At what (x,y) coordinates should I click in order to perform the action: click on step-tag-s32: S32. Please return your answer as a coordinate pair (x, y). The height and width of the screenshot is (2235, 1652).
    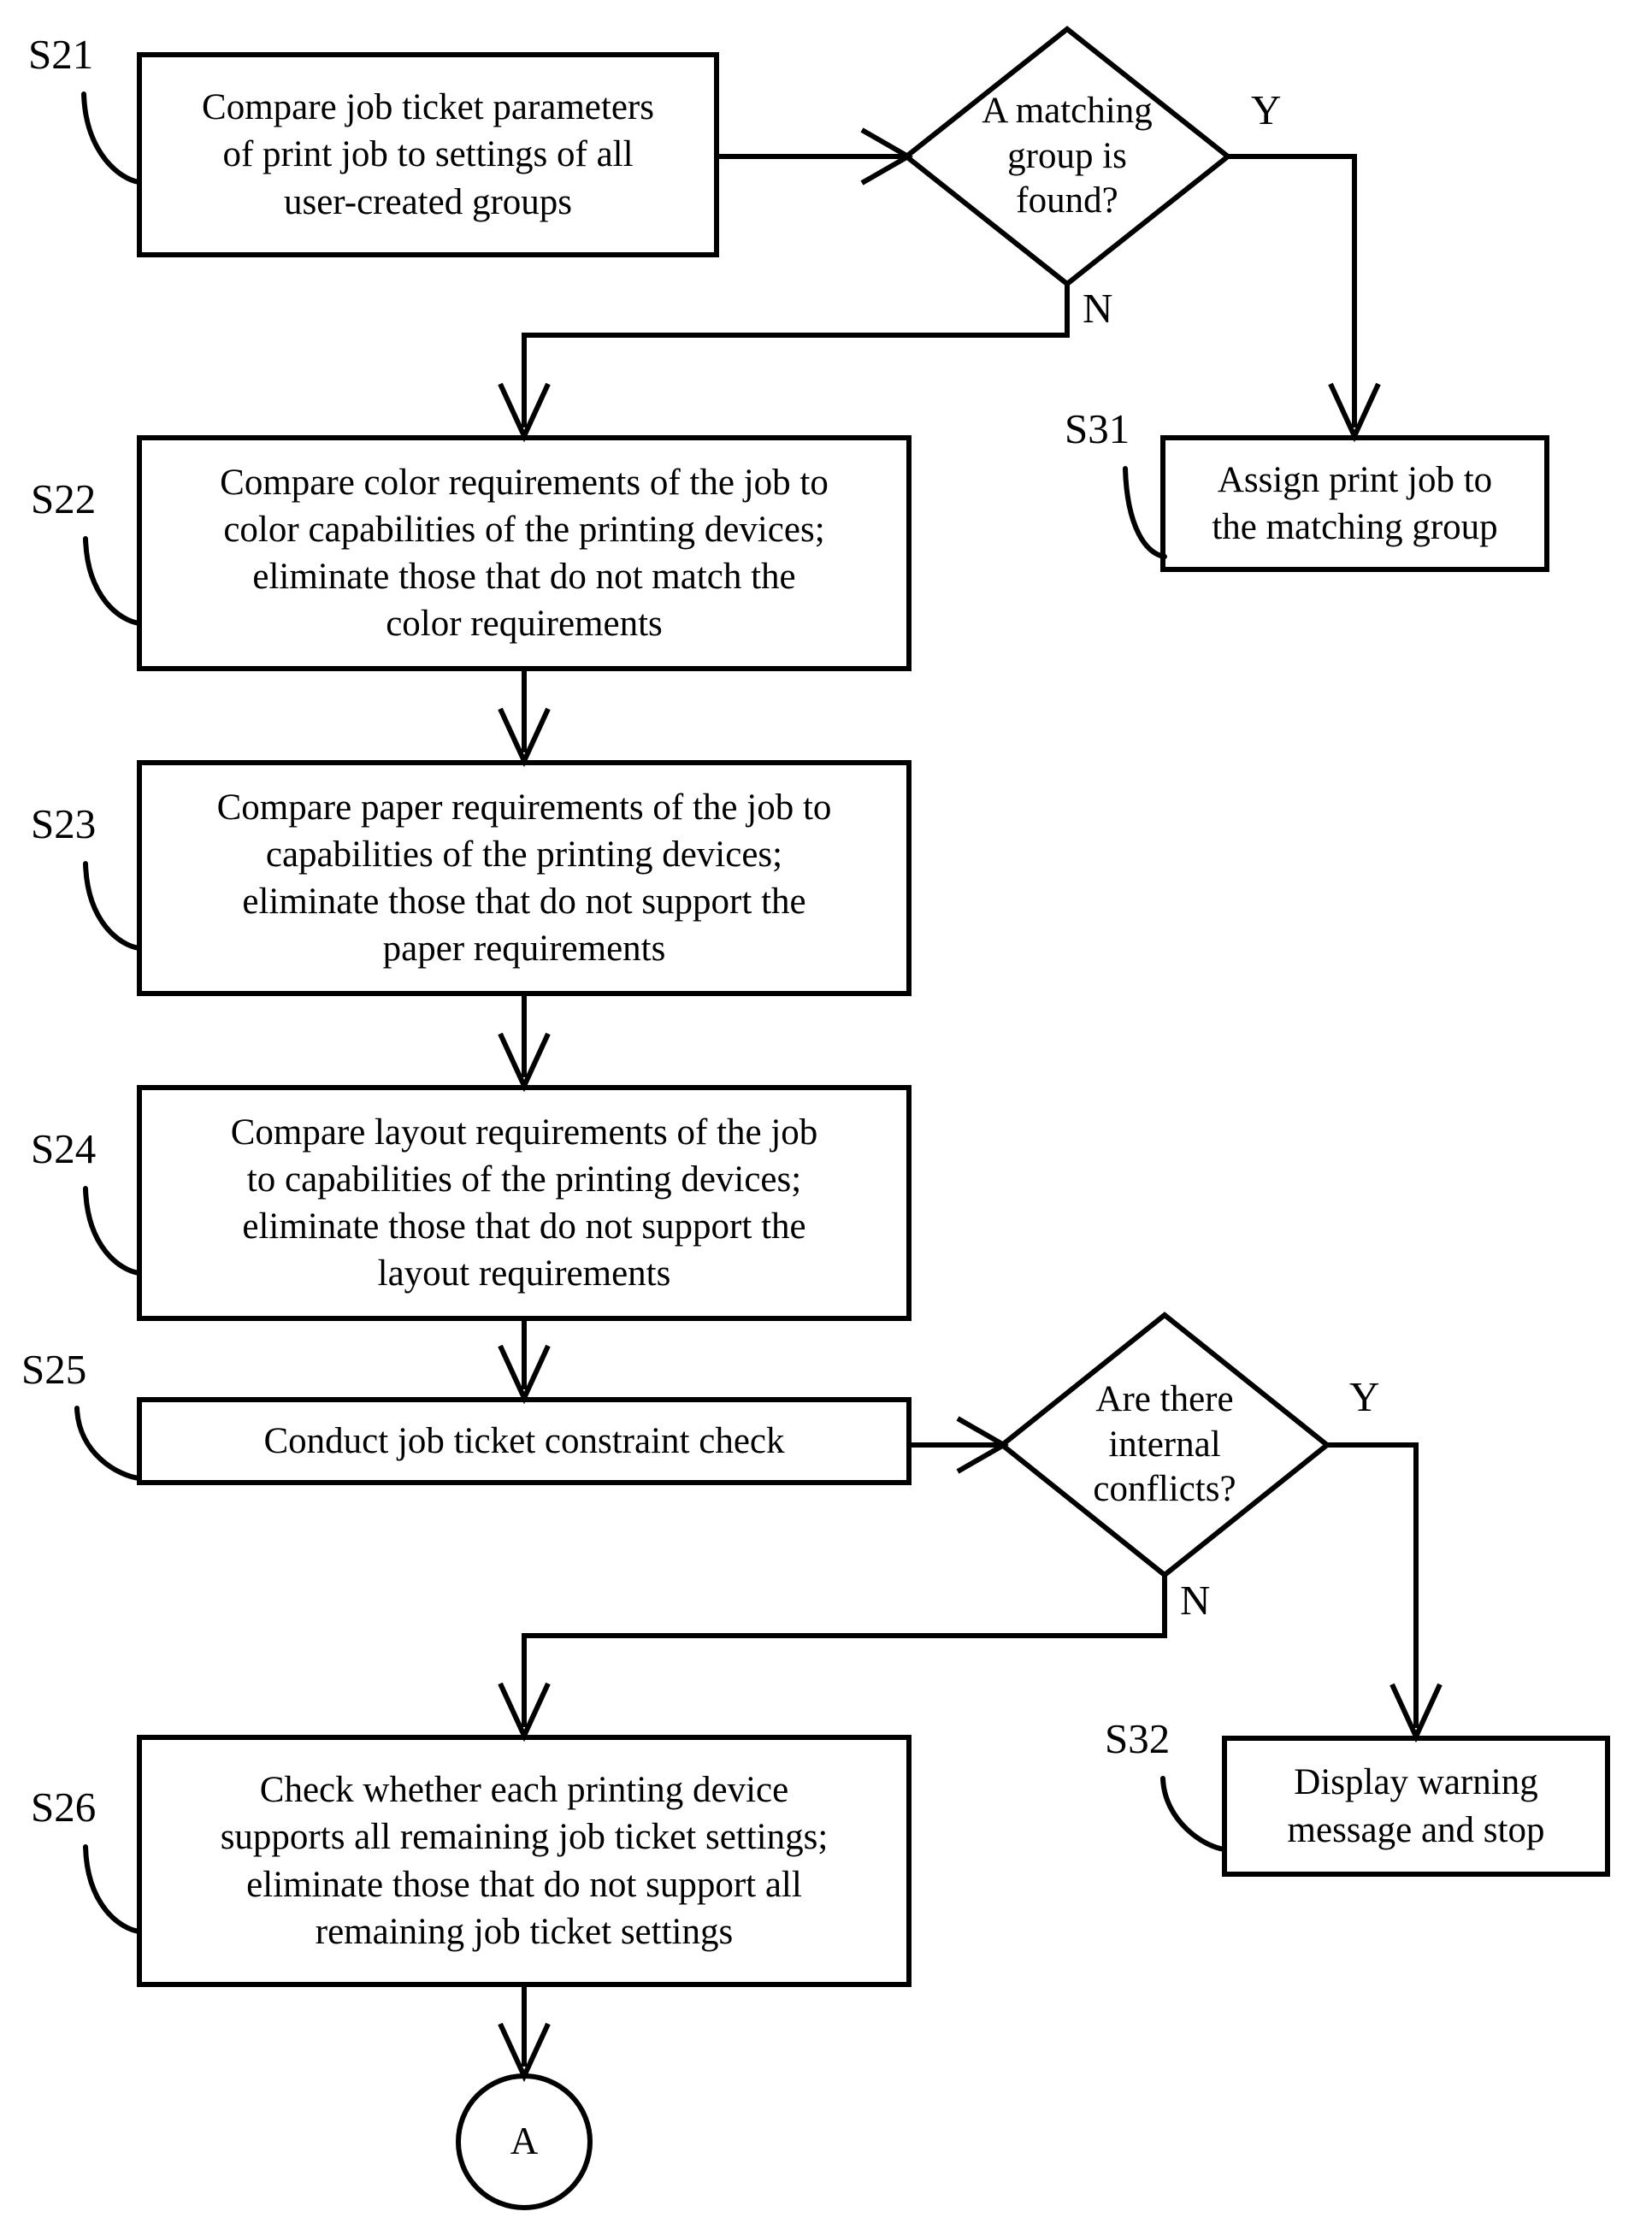
    Looking at the image, I should click on (1138, 1738).